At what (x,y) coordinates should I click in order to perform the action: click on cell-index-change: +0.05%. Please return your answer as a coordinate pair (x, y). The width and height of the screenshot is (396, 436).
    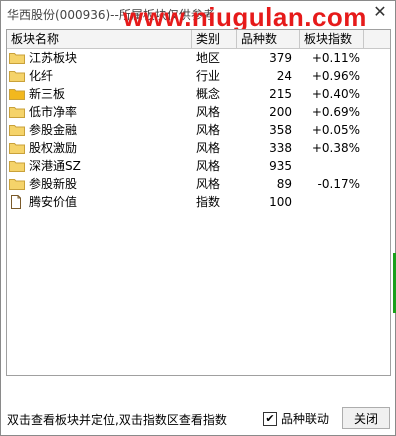
    Looking at the image, I should click on (332, 130).